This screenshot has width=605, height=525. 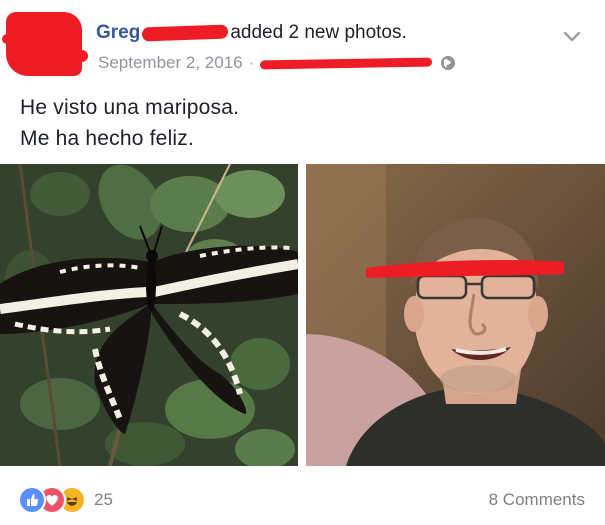 I want to click on location-redaction, so click(x=346, y=63).